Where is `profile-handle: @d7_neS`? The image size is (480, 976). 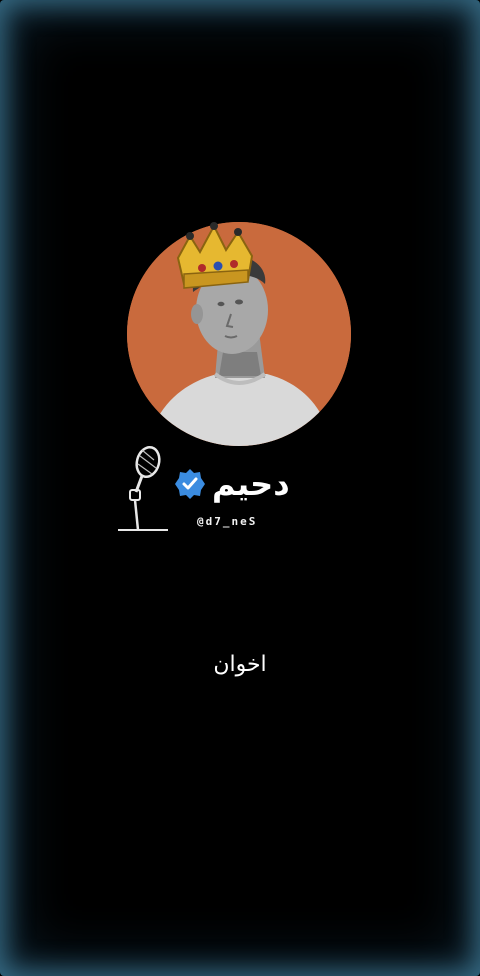 profile-handle: @d7_neS is located at coordinates (227, 521).